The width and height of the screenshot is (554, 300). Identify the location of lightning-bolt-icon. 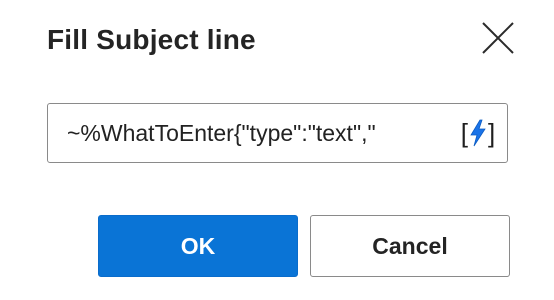
(478, 133).